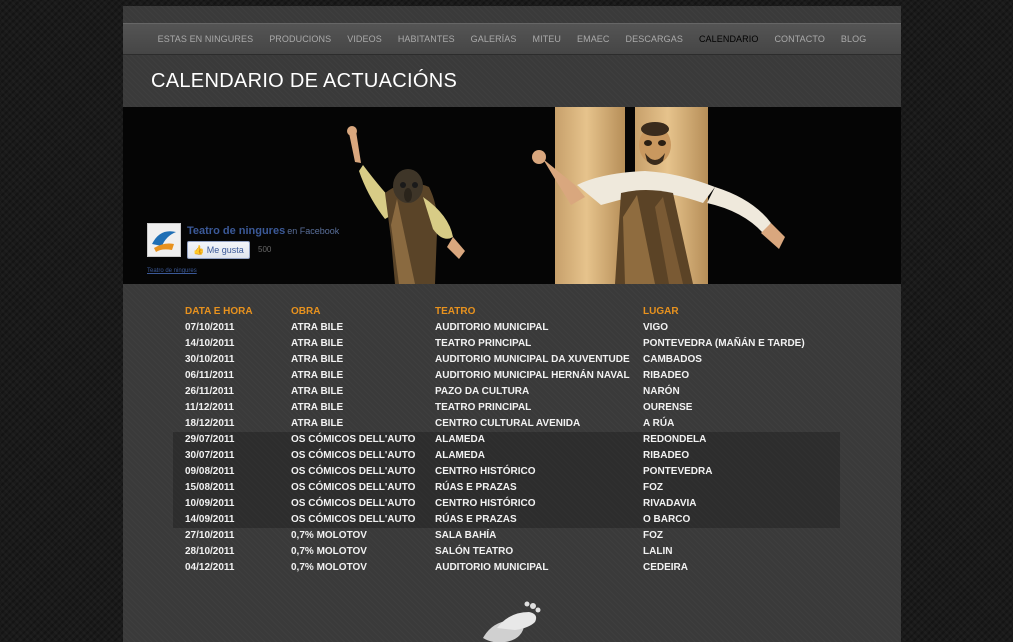  What do you see at coordinates (667, 519) in the screenshot?
I see `cell-place: O BARCO` at bounding box center [667, 519].